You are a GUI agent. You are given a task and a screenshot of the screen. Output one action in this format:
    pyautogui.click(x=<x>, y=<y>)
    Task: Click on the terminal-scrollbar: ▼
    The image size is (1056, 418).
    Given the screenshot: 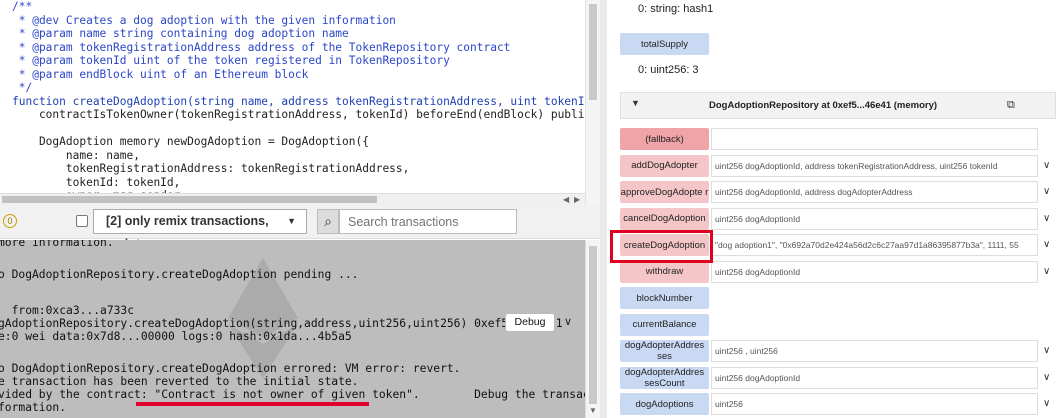 What is the action you would take?
    pyautogui.click(x=592, y=329)
    